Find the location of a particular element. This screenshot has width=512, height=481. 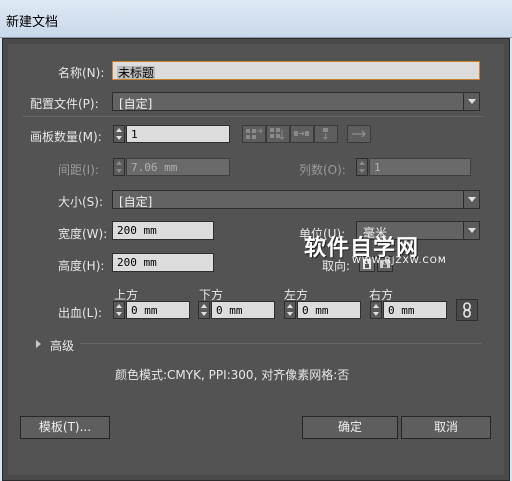

bleed-top-spinner-icon is located at coordinates (119, 310).